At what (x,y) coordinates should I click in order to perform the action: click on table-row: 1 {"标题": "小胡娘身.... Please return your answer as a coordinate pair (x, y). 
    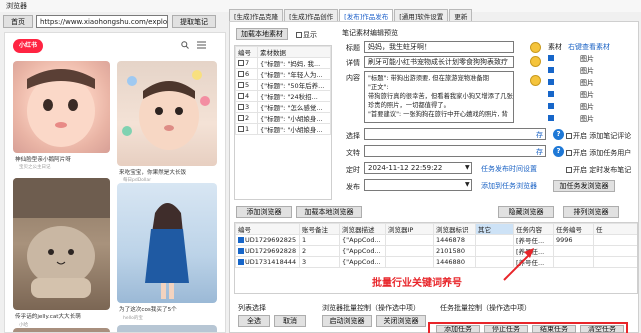
    Looking at the image, I should click on (283, 129).